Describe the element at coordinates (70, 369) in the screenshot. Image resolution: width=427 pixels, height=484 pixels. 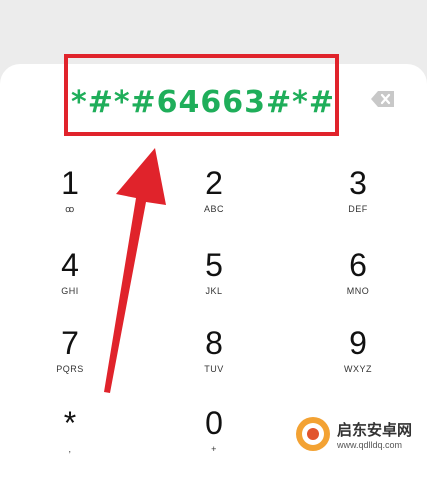
I see `key-7-letters: PQRS` at that location.